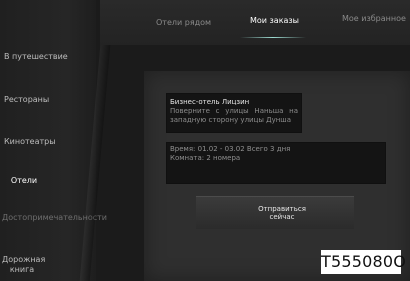 This screenshot has height=281, width=410. I want to click on tab-favorites: Мое избранное, so click(374, 18).